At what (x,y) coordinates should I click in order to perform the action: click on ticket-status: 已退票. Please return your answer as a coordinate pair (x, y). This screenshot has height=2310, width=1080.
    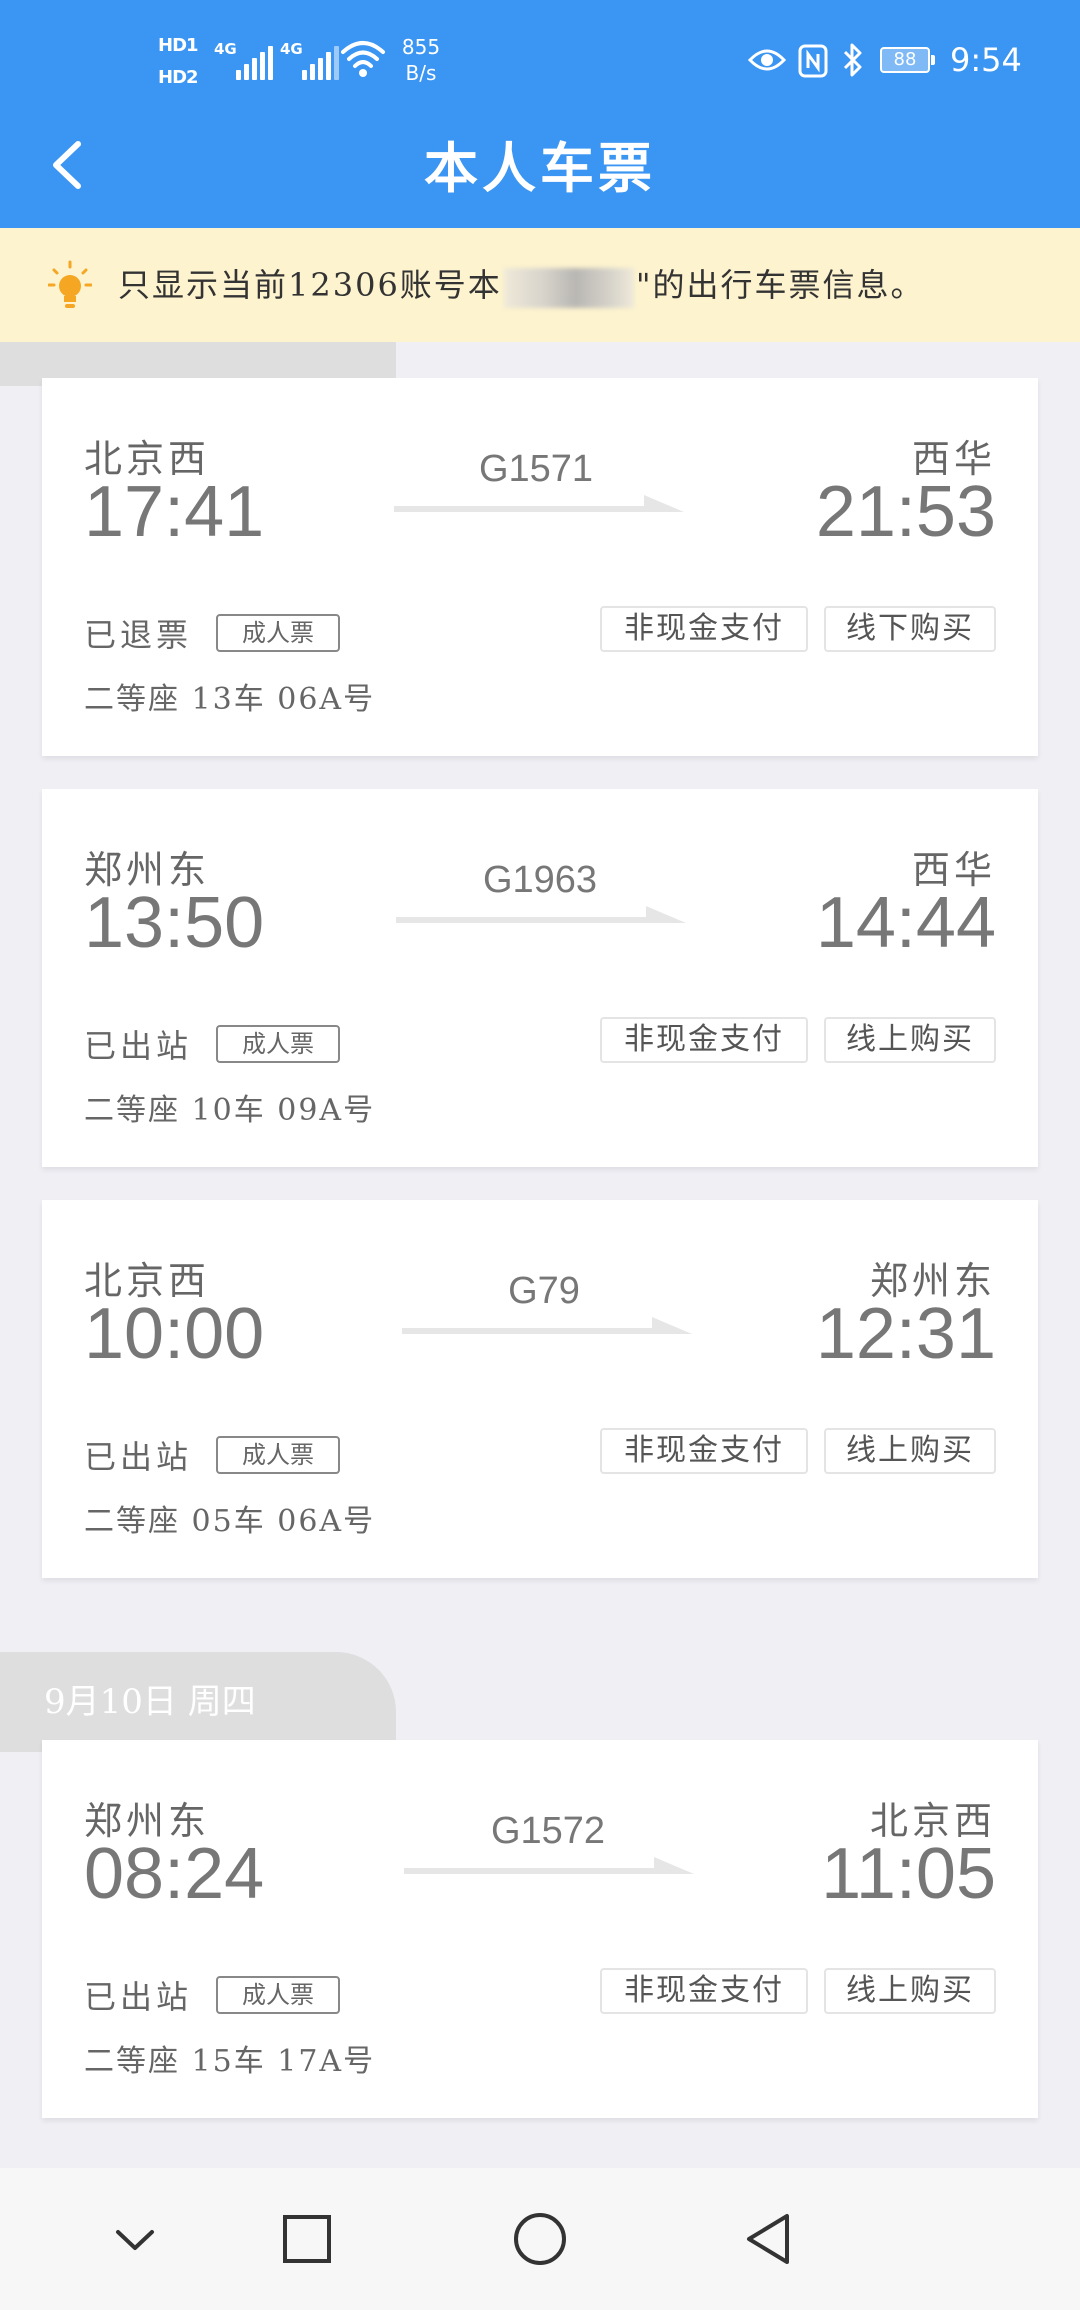
    Looking at the image, I should click on (138, 635).